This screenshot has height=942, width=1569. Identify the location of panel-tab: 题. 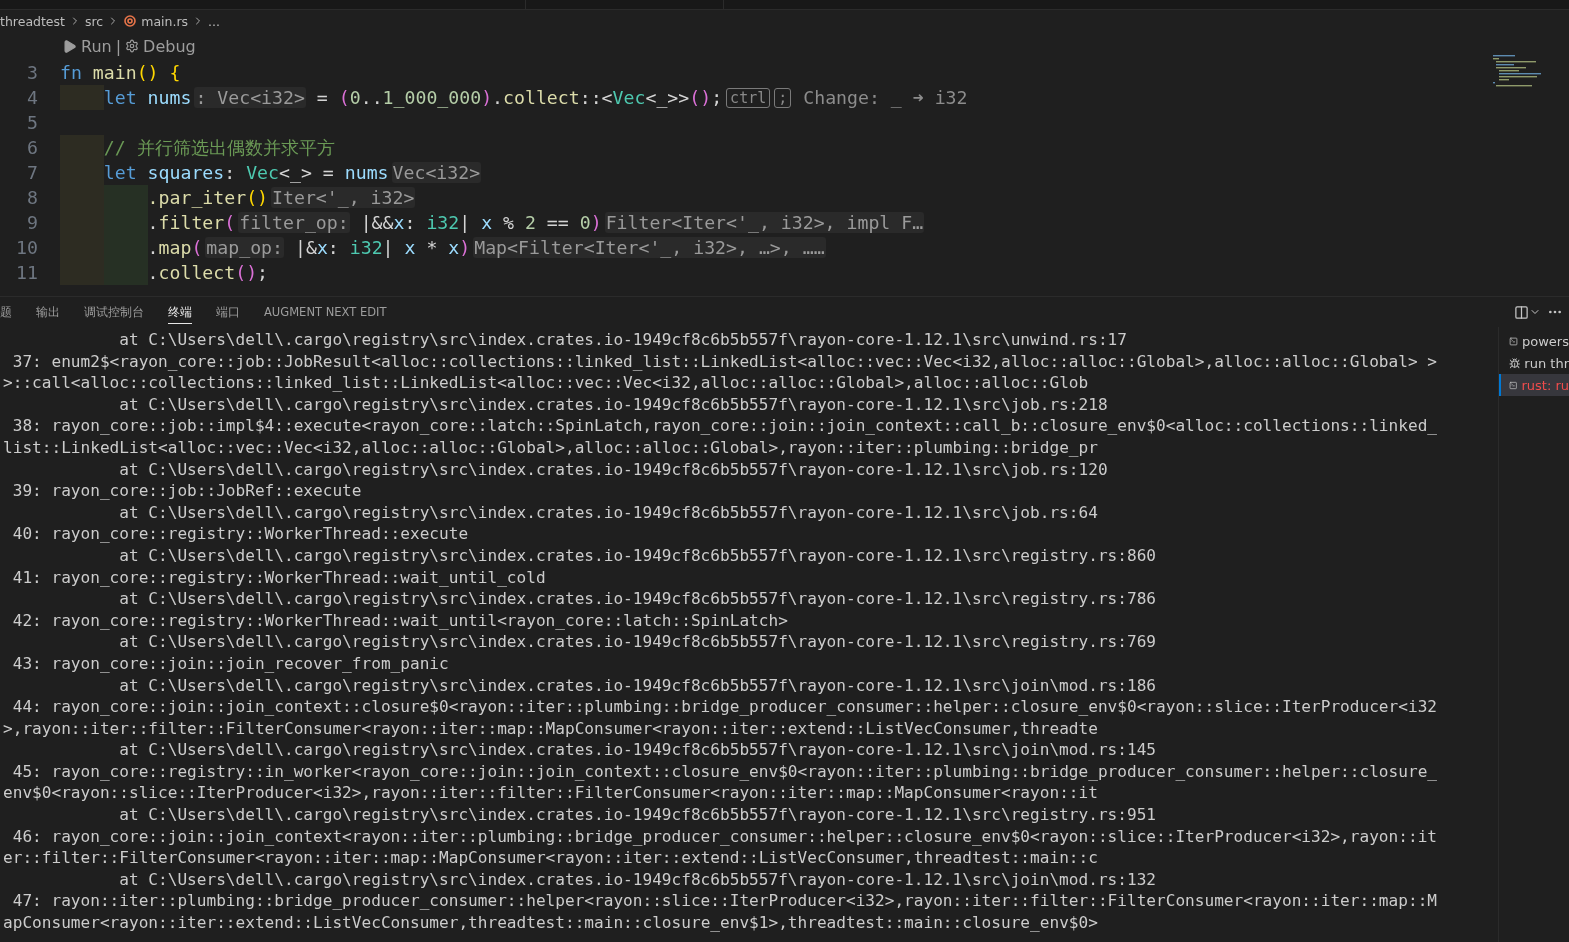
(6, 312).